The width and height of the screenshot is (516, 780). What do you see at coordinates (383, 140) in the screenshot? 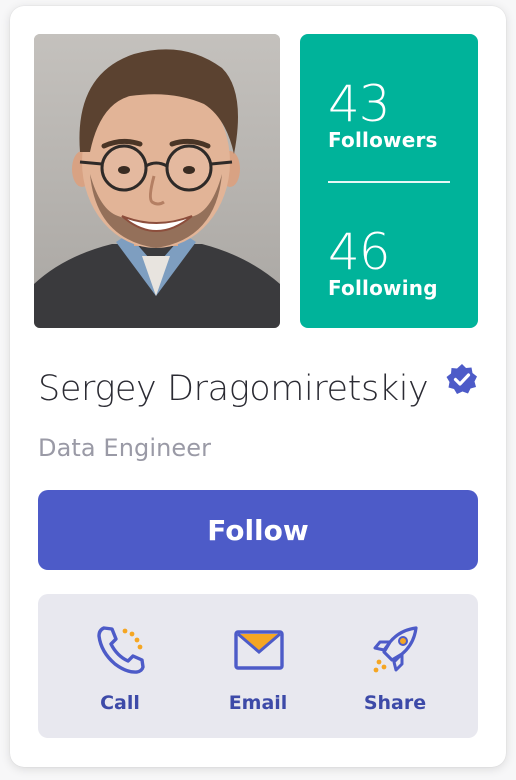
I see `followers-label: Followers` at bounding box center [383, 140].